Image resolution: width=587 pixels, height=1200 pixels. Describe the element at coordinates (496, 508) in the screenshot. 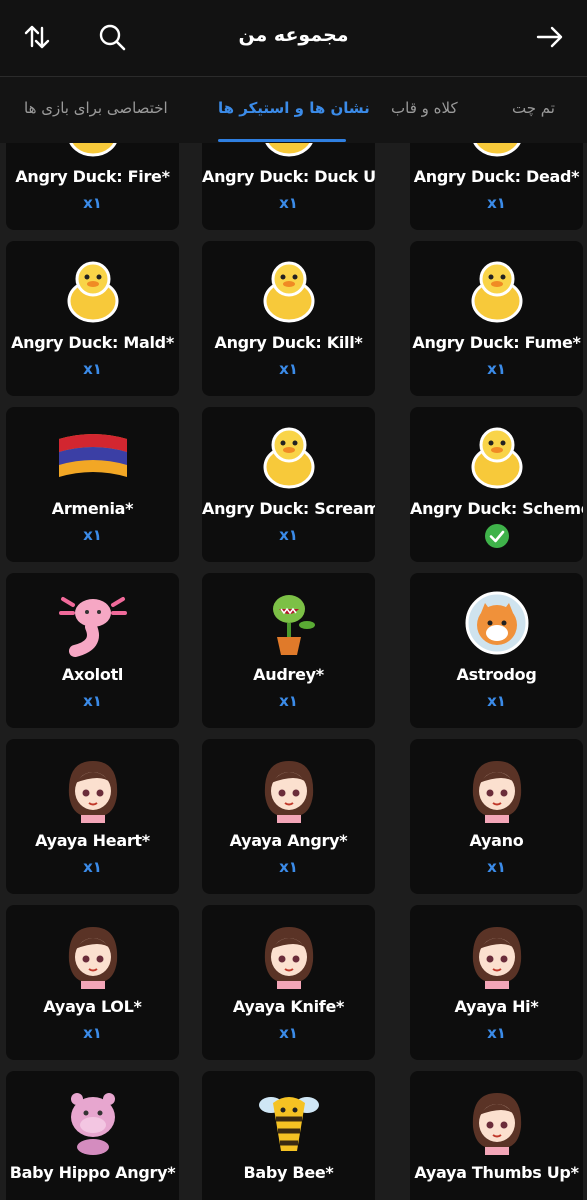

I see `card-title: Angry Duck: Scheme*` at that location.